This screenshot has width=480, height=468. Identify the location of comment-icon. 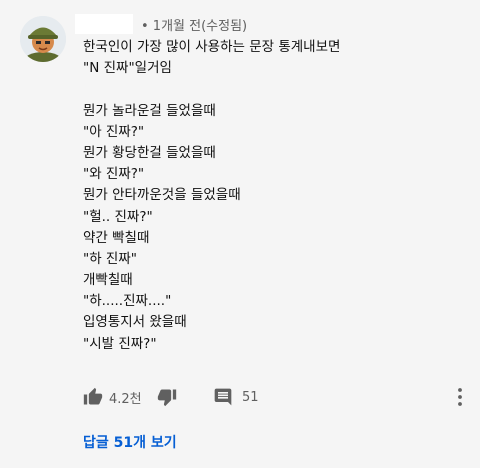
(223, 397).